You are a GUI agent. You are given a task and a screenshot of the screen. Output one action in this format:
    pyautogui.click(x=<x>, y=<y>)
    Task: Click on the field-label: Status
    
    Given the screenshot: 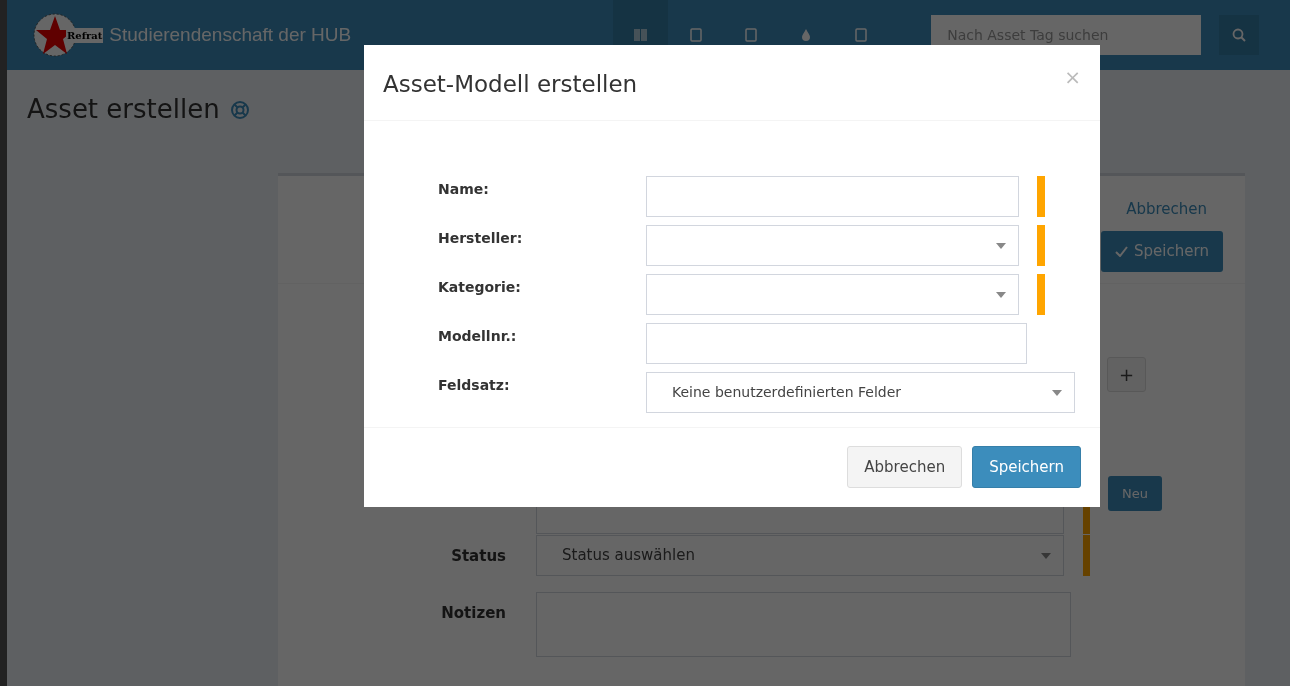 What is the action you would take?
    pyautogui.click(x=478, y=556)
    